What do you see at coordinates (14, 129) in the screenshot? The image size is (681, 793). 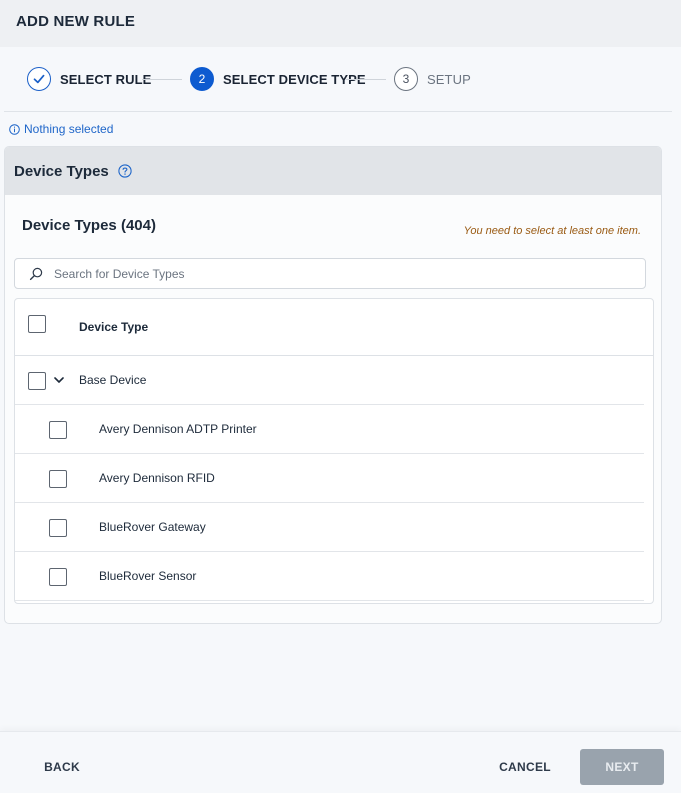 I see `info-icon` at bounding box center [14, 129].